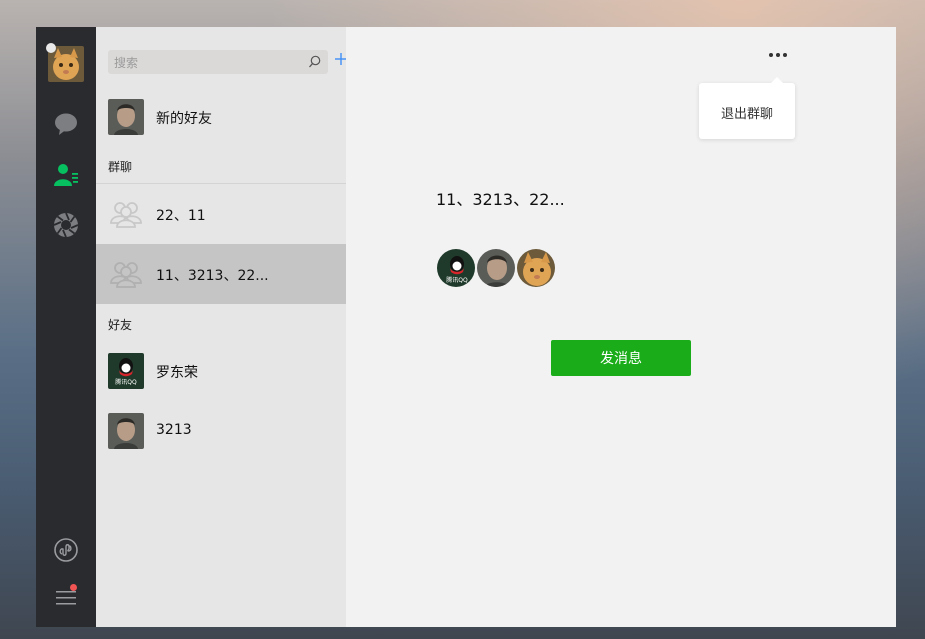 Image resolution: width=925 pixels, height=639 pixels. What do you see at coordinates (207, 63) in the screenshot?
I see `search-input` at bounding box center [207, 63].